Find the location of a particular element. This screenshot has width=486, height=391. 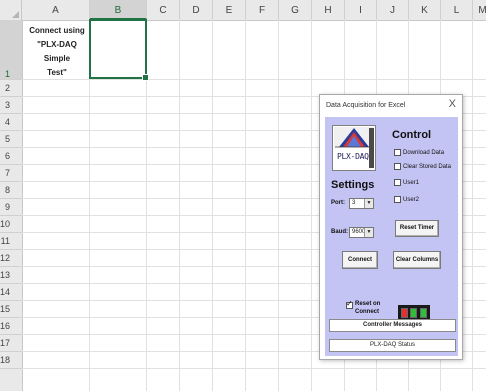

column-header-e: E is located at coordinates (229, 10).